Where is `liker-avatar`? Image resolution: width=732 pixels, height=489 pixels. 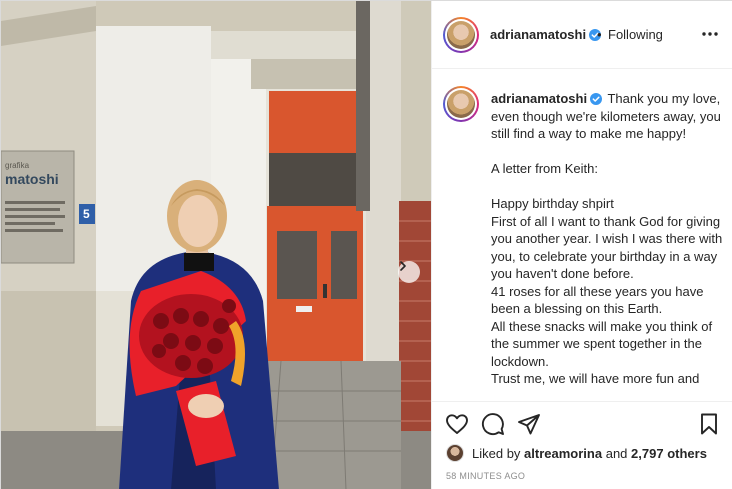 liker-avatar is located at coordinates (455, 453).